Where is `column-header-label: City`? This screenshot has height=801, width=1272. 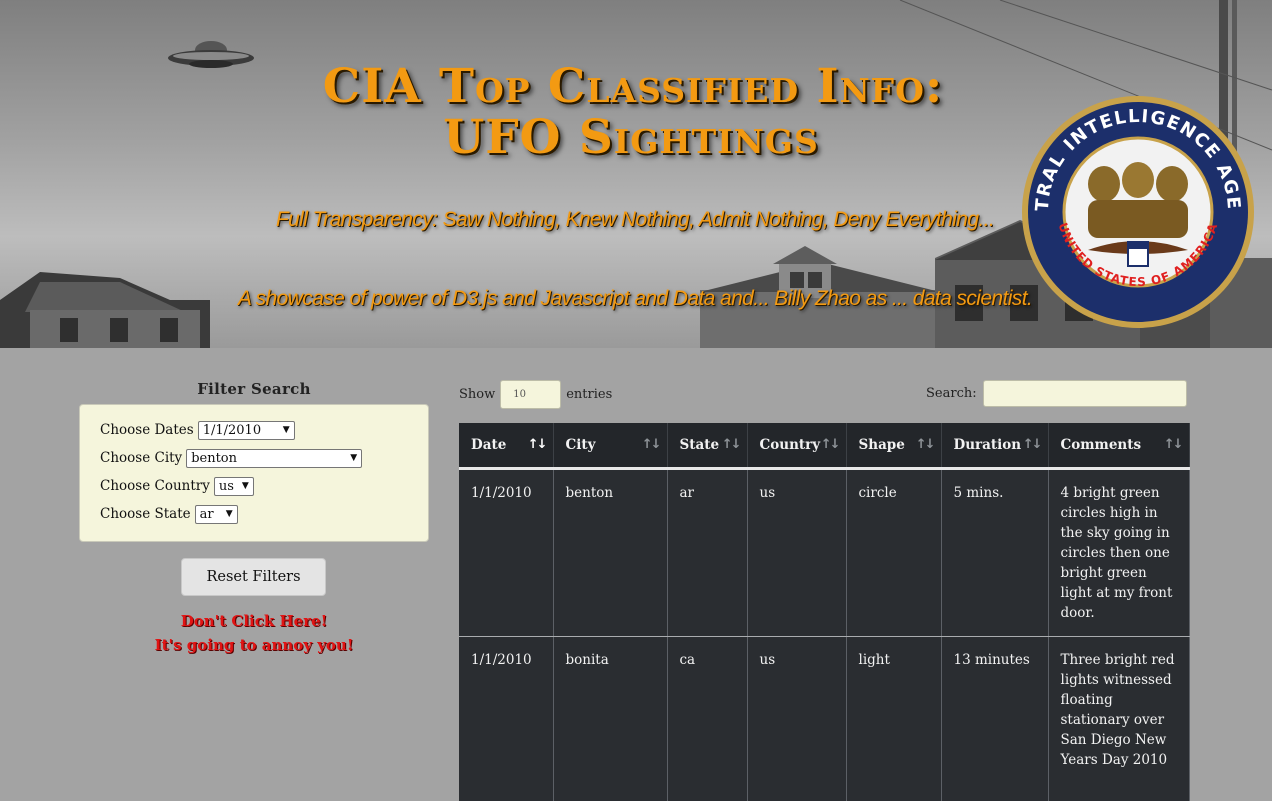 column-header-label: City is located at coordinates (580, 444).